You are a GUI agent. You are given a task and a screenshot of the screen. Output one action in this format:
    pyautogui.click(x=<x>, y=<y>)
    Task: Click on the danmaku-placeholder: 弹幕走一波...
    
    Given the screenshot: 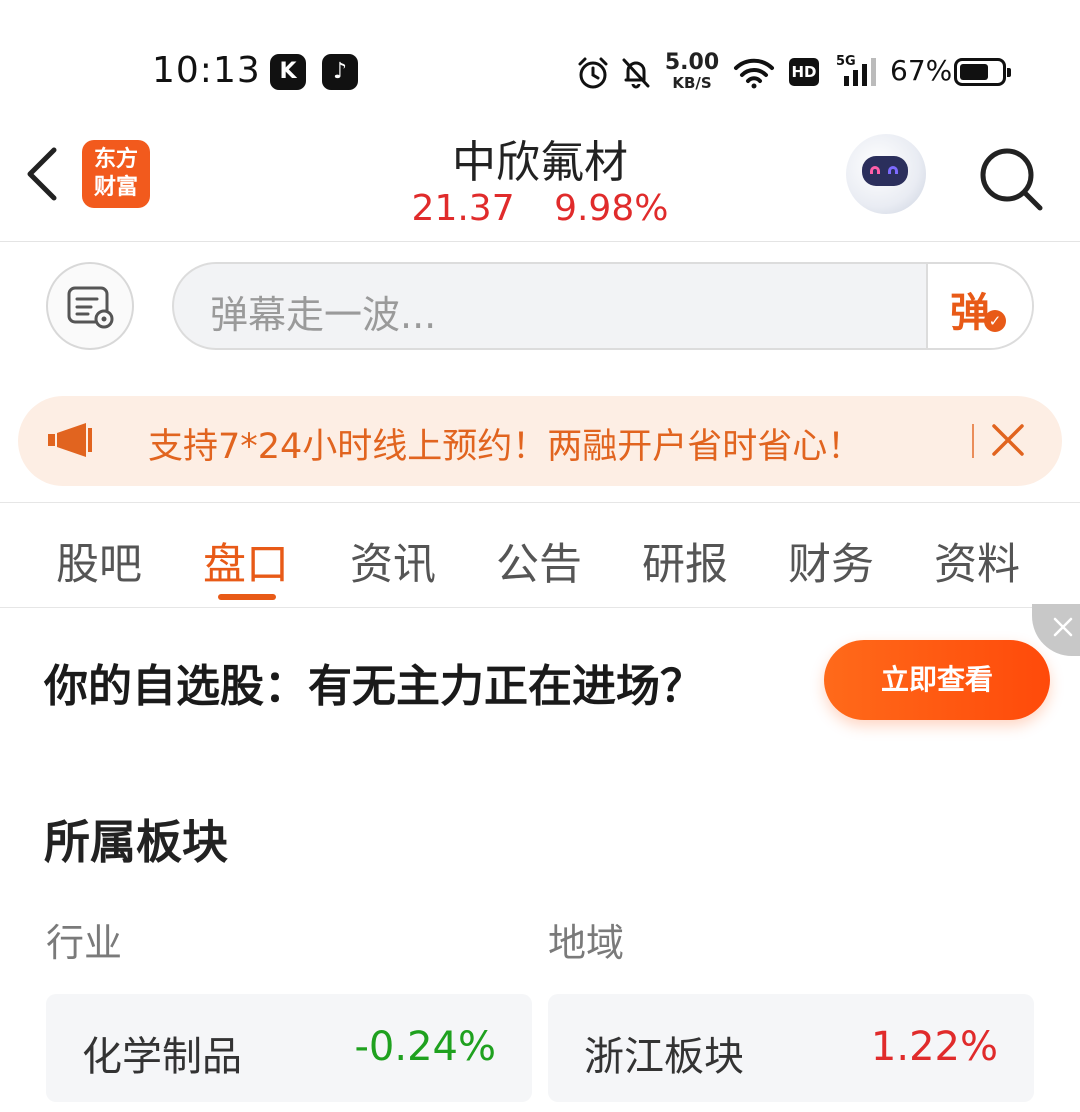 What is the action you would take?
    pyautogui.click(x=323, y=315)
    